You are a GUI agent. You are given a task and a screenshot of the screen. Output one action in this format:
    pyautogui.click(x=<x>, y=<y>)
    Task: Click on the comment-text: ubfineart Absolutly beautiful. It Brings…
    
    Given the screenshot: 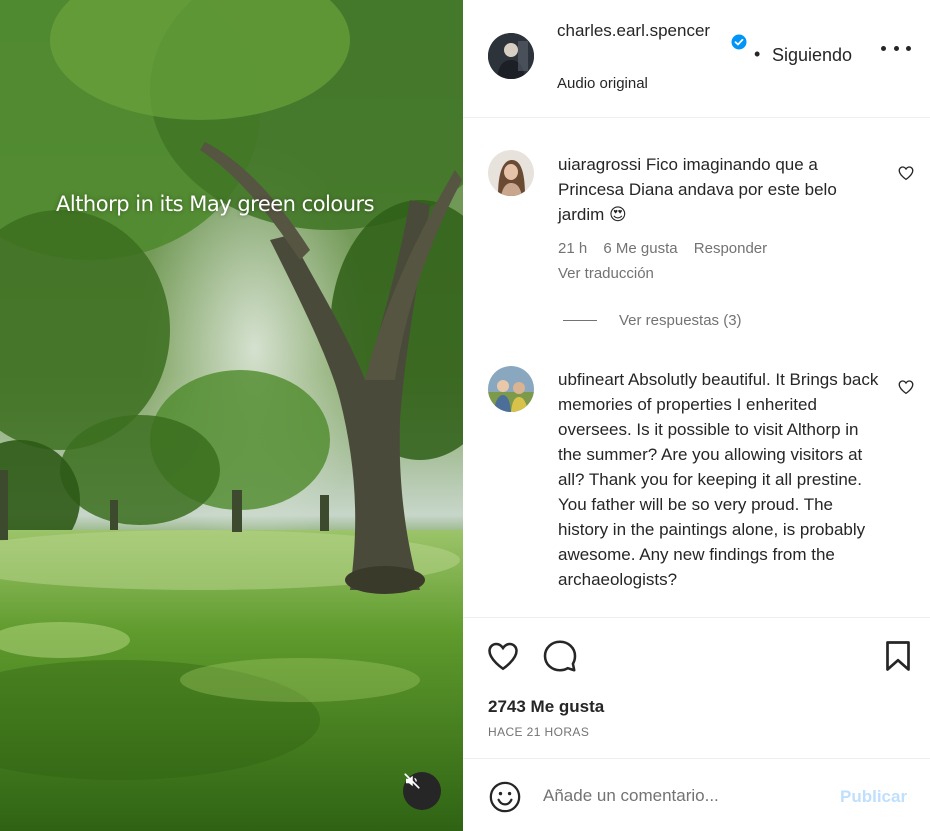 What is the action you would take?
    pyautogui.click(x=722, y=479)
    